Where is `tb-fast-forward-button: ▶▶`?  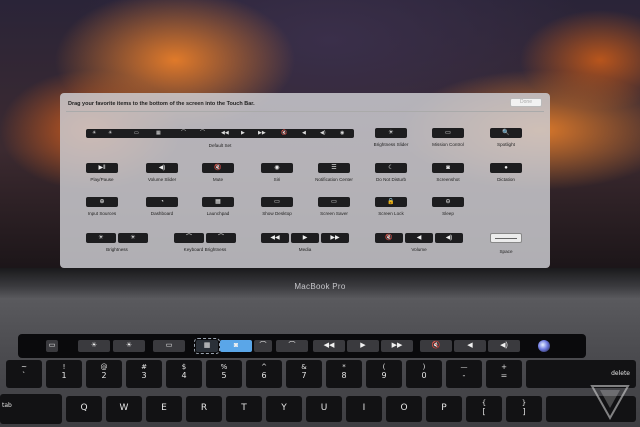 tb-fast-forward-button: ▶▶ is located at coordinates (397, 346).